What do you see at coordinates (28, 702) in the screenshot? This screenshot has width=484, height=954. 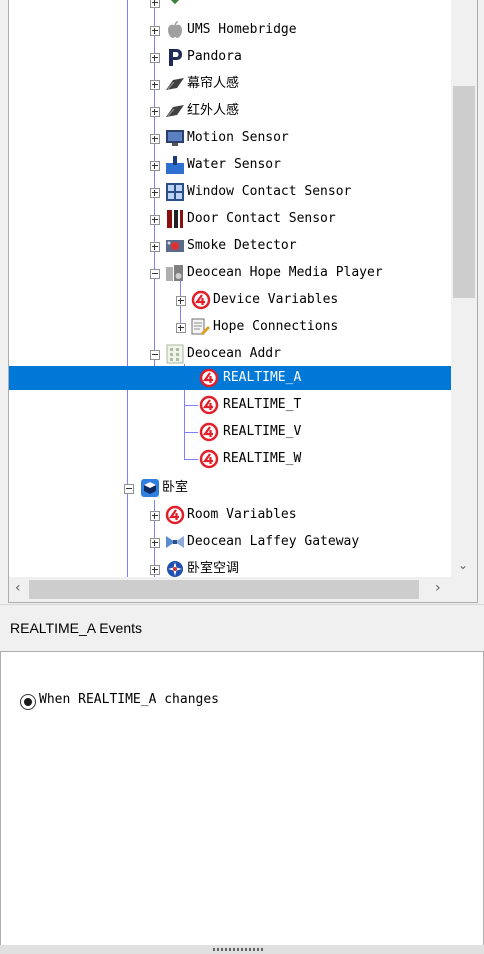 I see `radio-selected-icon` at bounding box center [28, 702].